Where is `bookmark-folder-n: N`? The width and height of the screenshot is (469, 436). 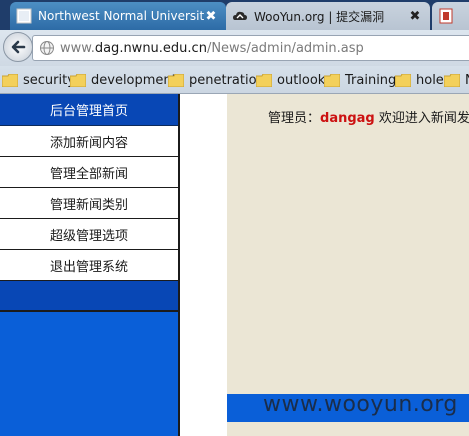
bookmark-folder-n: N is located at coordinates (456, 80).